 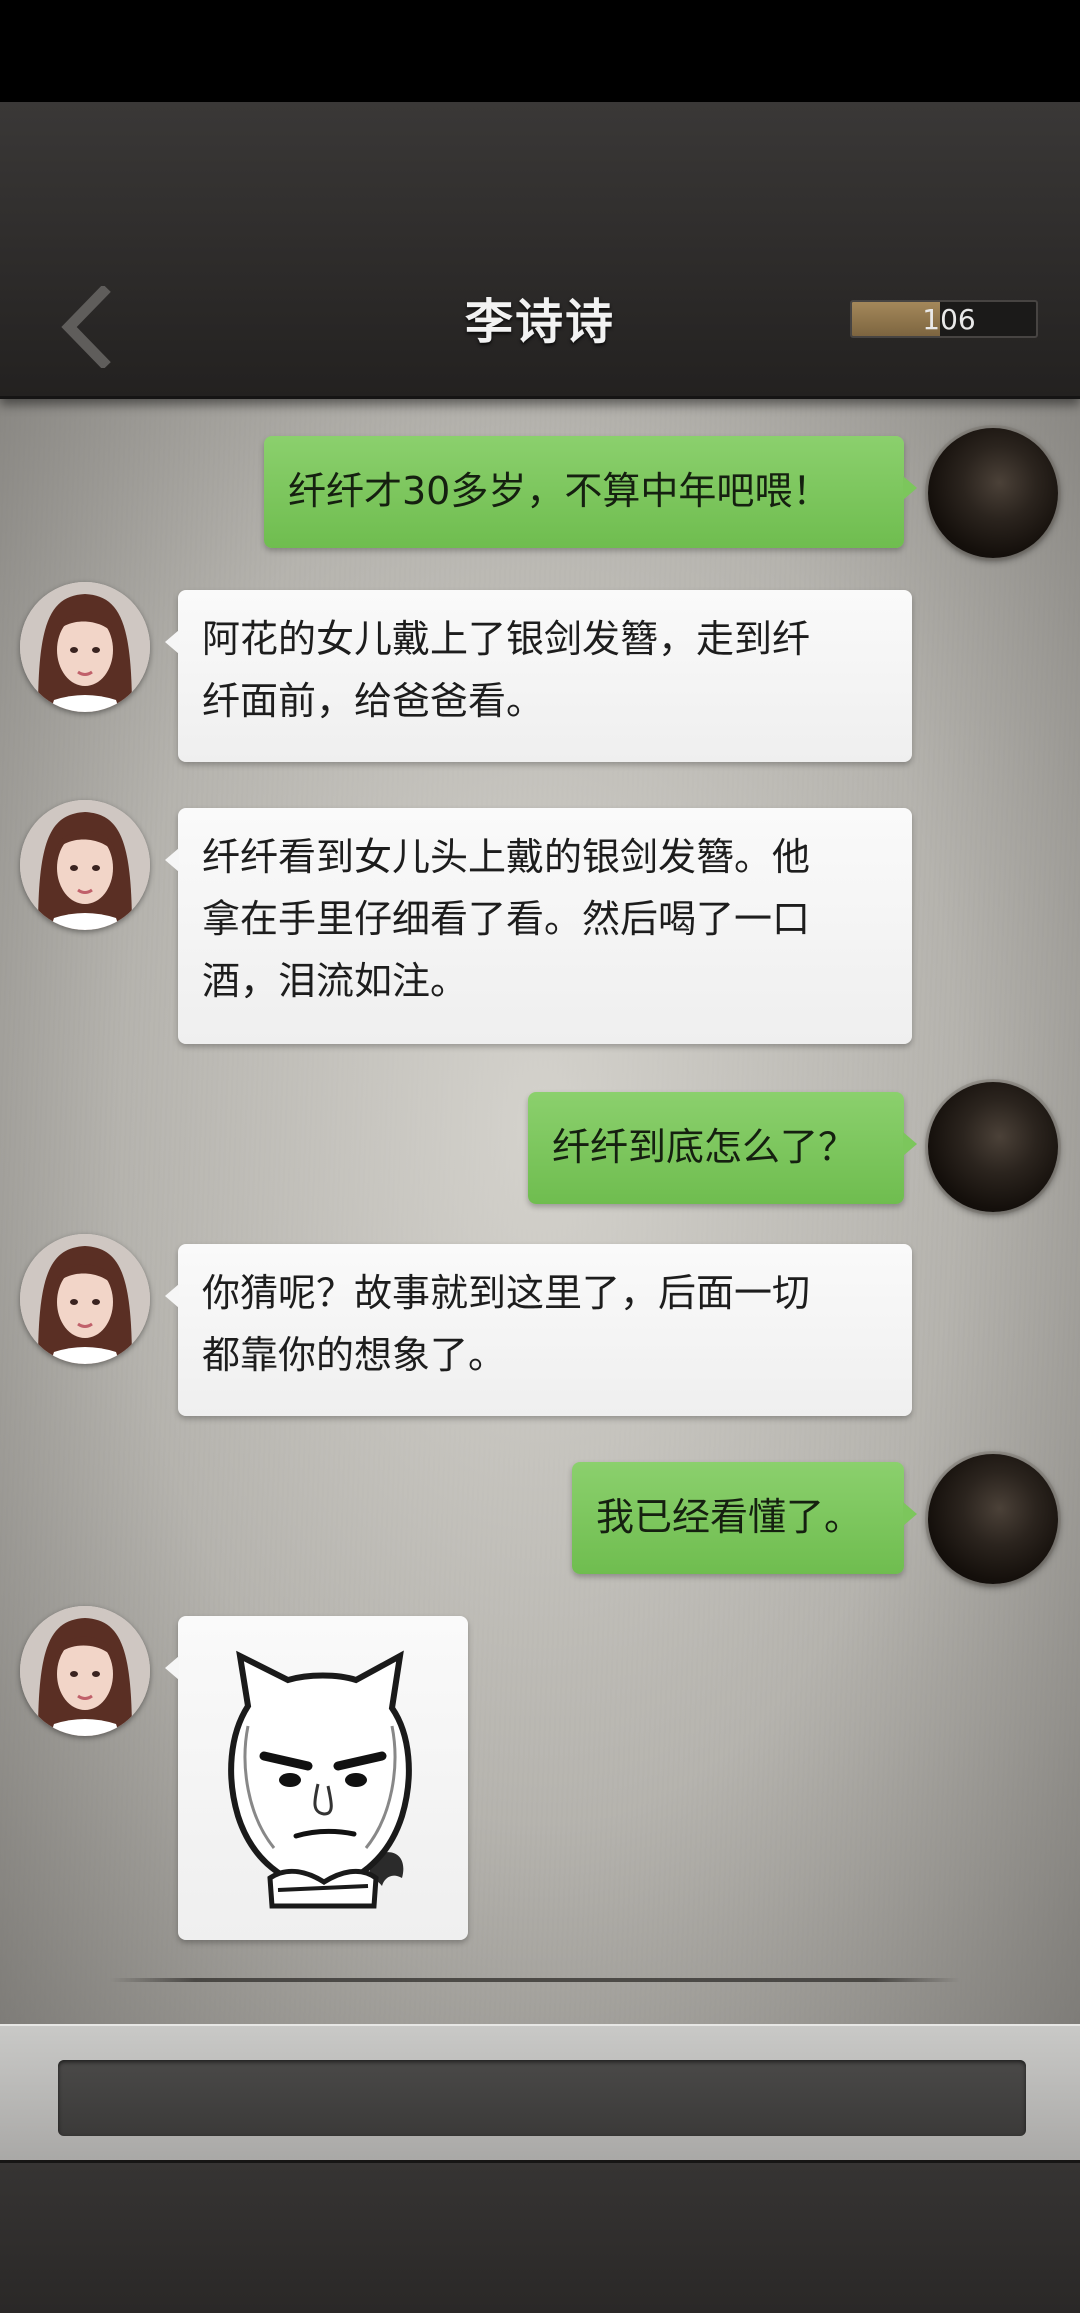 What do you see at coordinates (540, 51) in the screenshot?
I see `status-bar` at bounding box center [540, 51].